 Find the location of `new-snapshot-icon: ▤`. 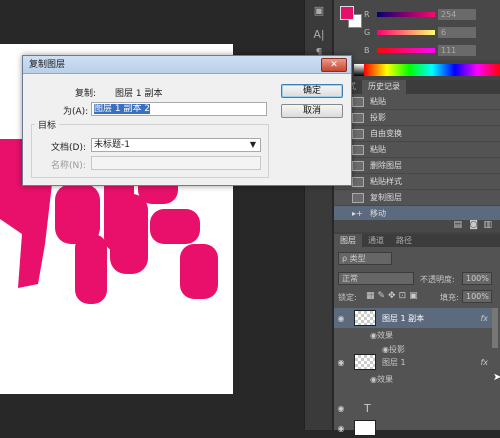

new-snapshot-icon: ▤ is located at coordinates (457, 225).